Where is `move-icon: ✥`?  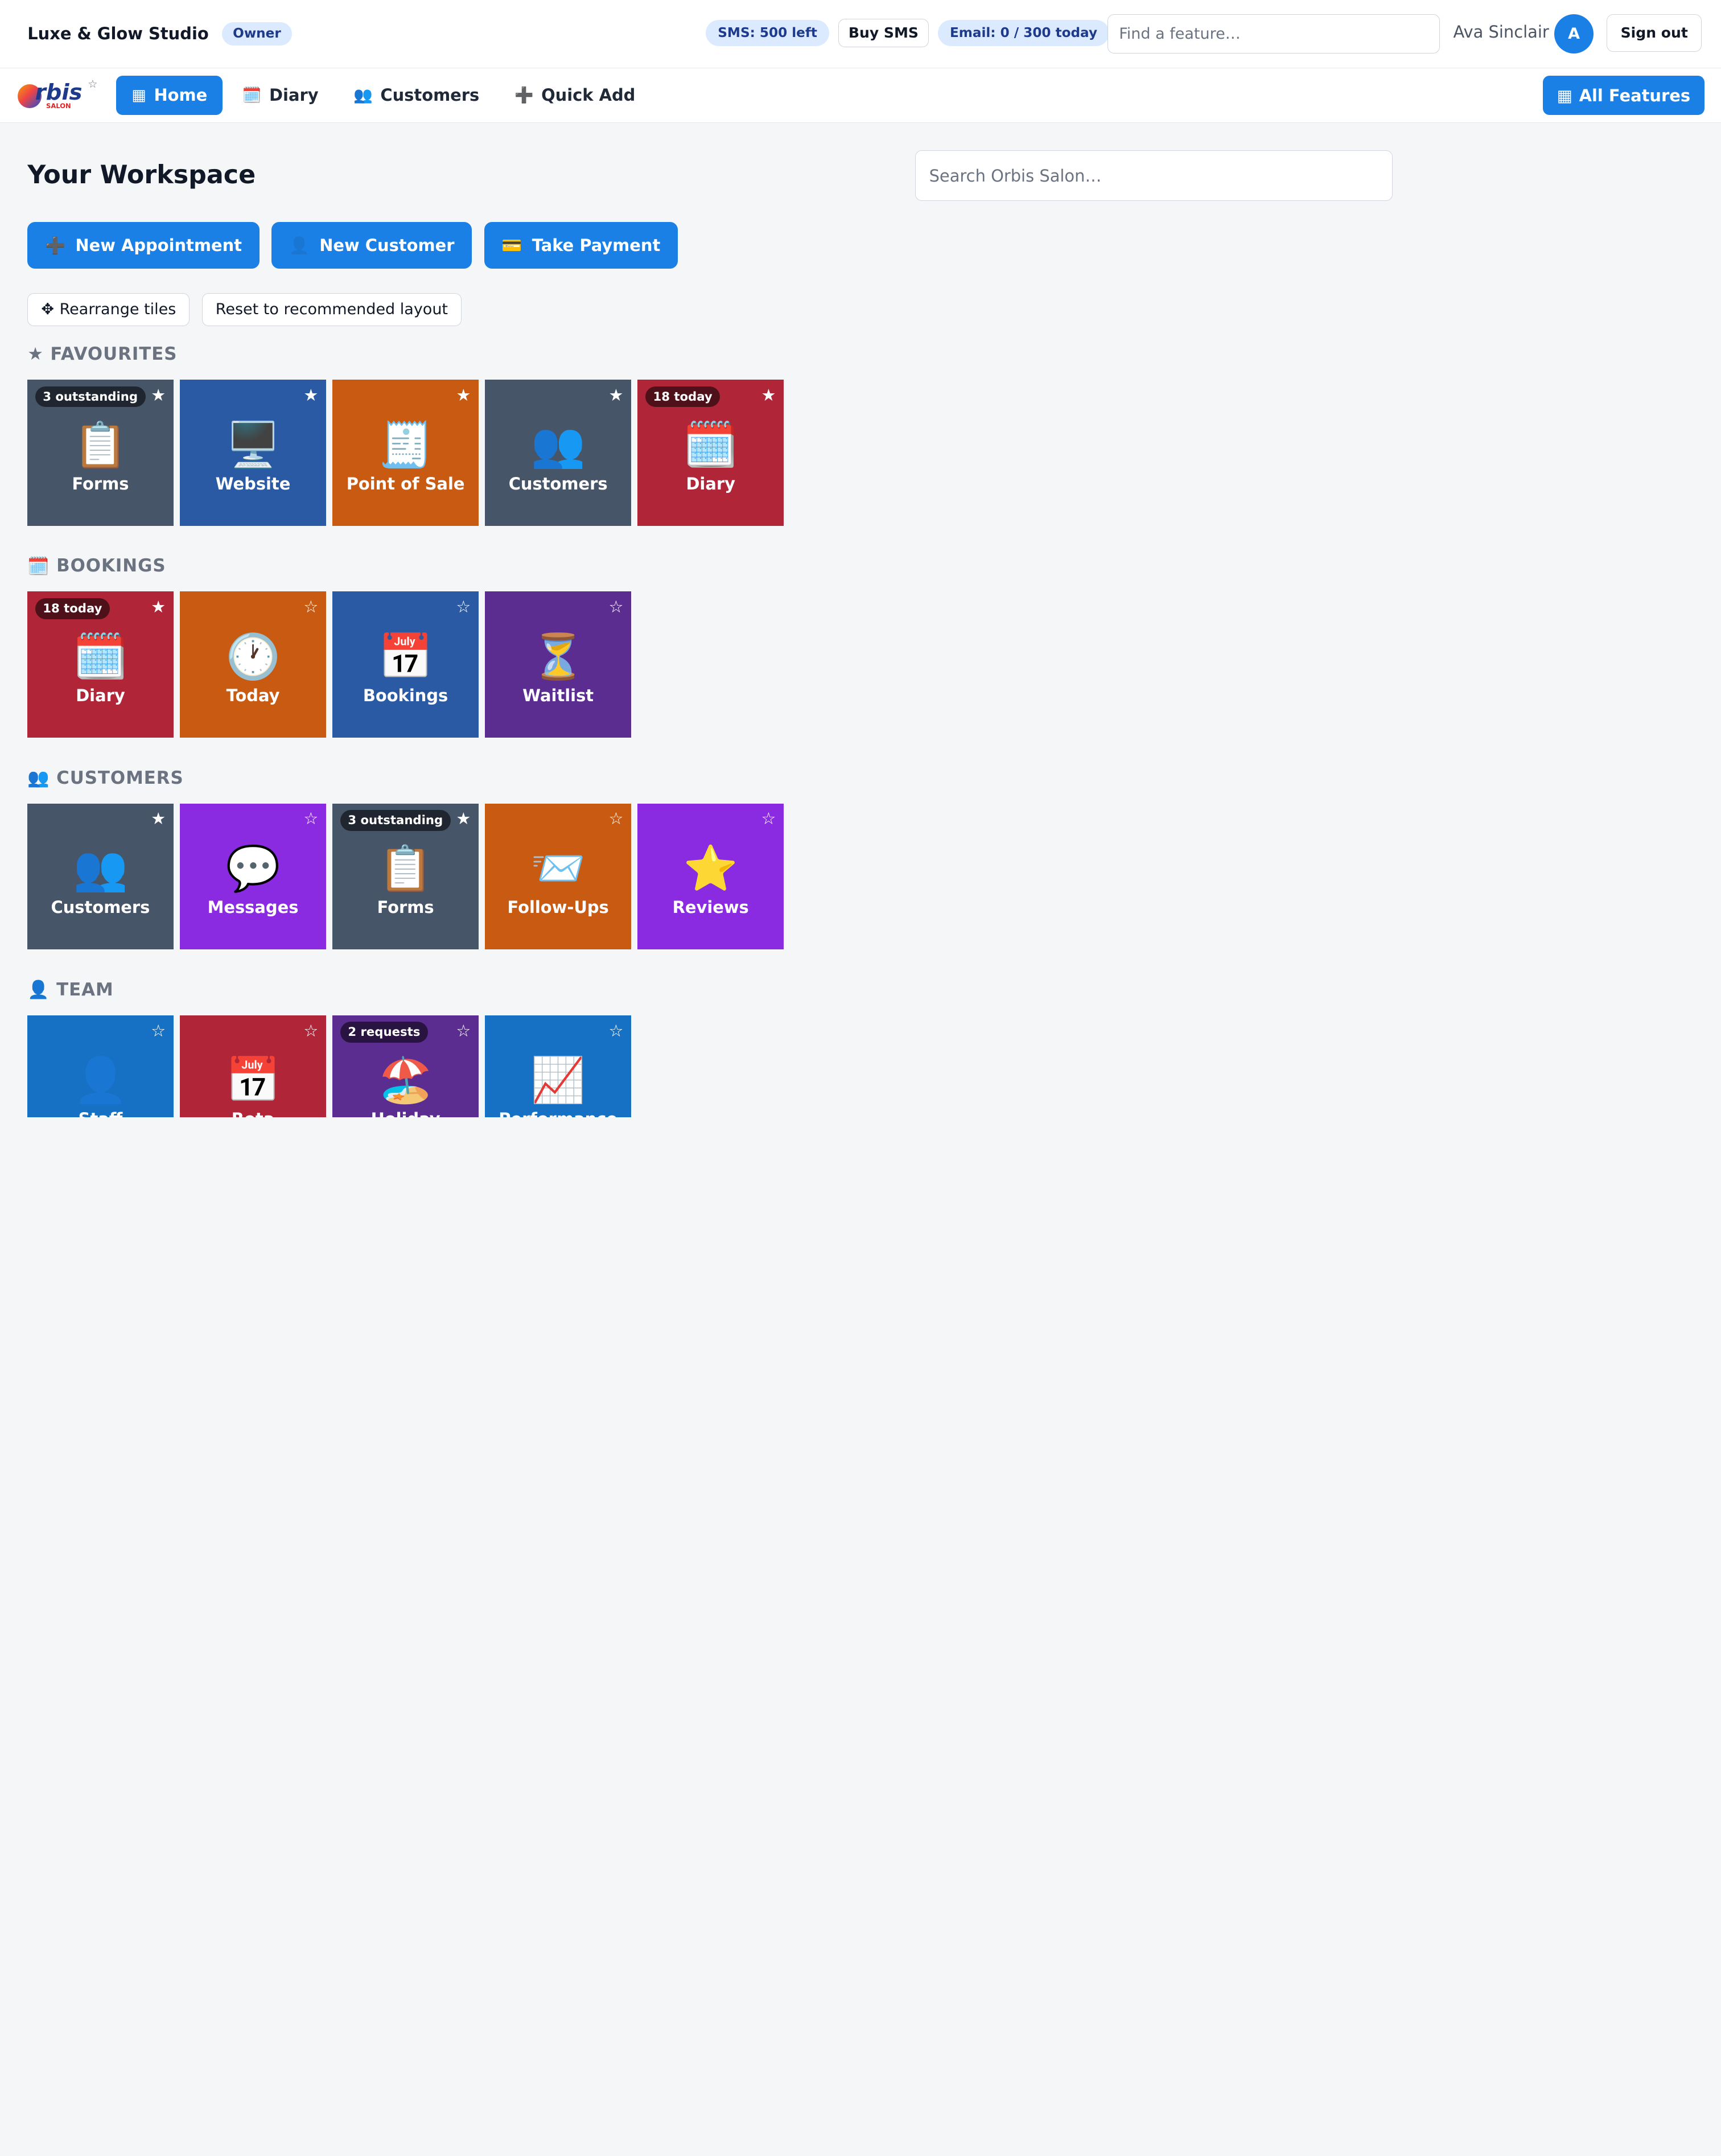 move-icon: ✥ is located at coordinates (47, 310).